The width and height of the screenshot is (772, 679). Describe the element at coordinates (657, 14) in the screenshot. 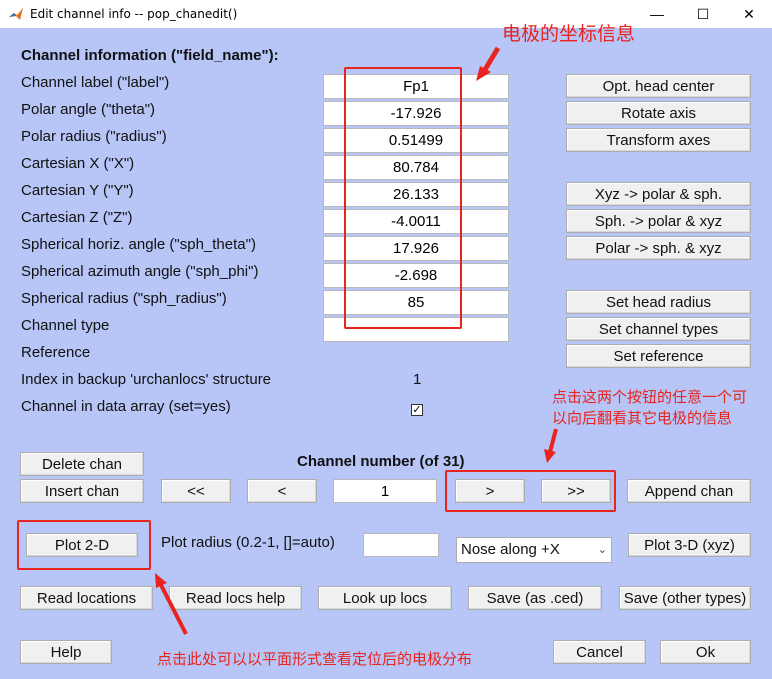

I see `minimize-button: —` at that location.